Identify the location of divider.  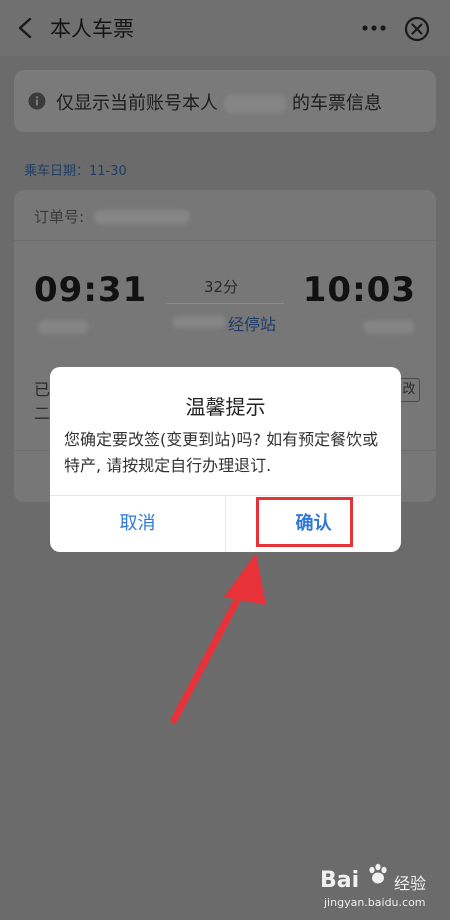
(225, 240).